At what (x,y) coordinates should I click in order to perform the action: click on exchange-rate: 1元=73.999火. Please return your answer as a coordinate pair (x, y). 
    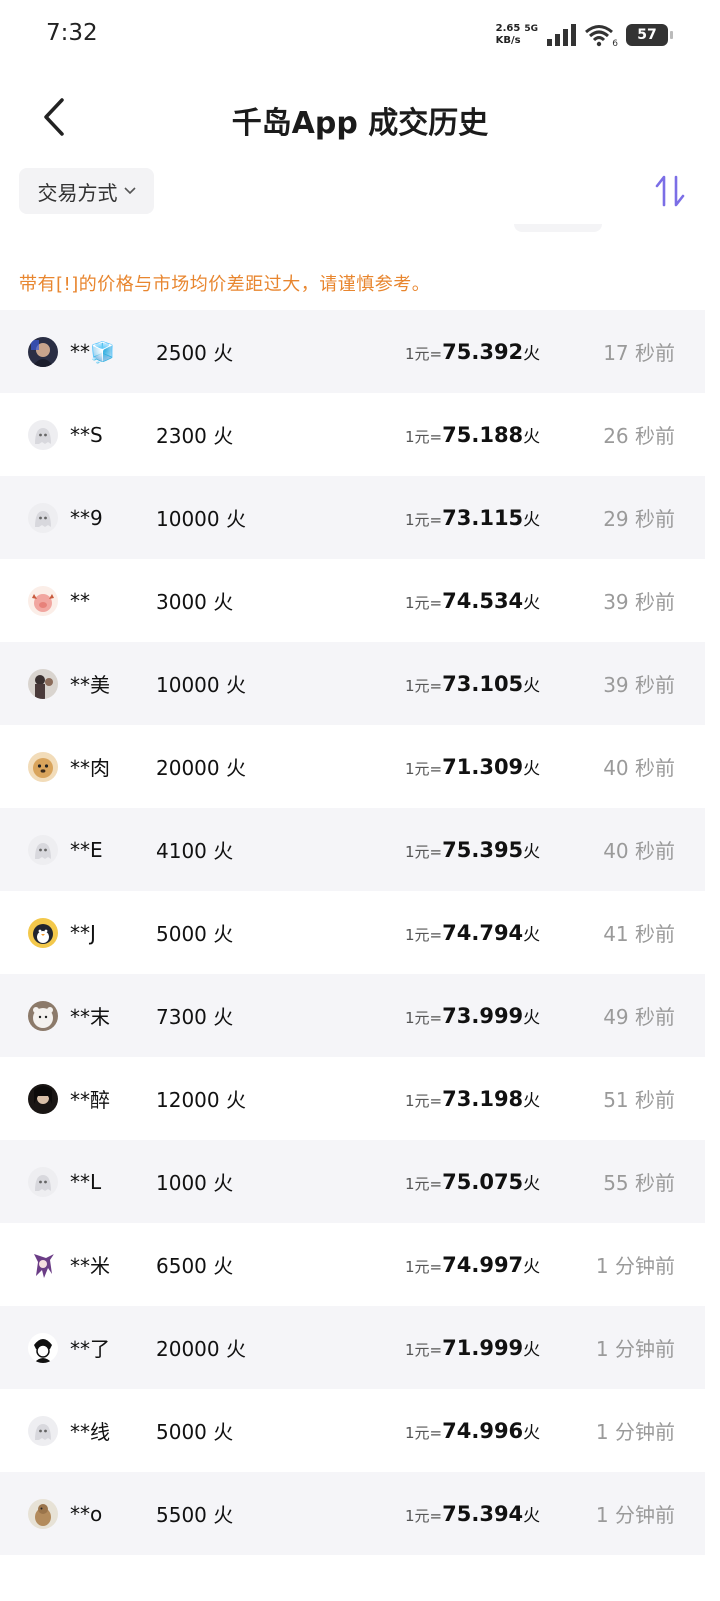
    Looking at the image, I should click on (472, 1015).